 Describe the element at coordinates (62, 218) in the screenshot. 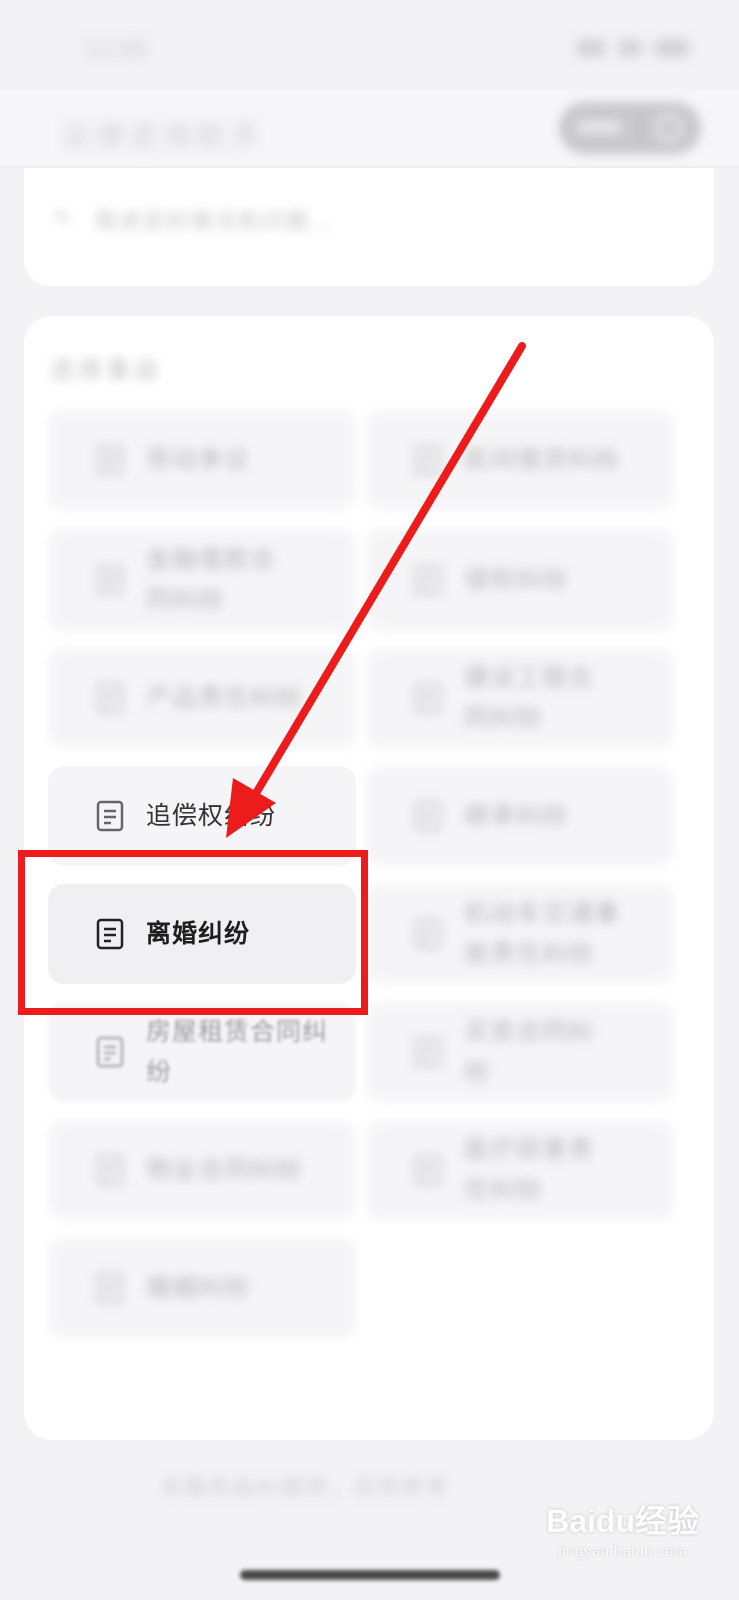

I see `edit-icon: ✎` at that location.